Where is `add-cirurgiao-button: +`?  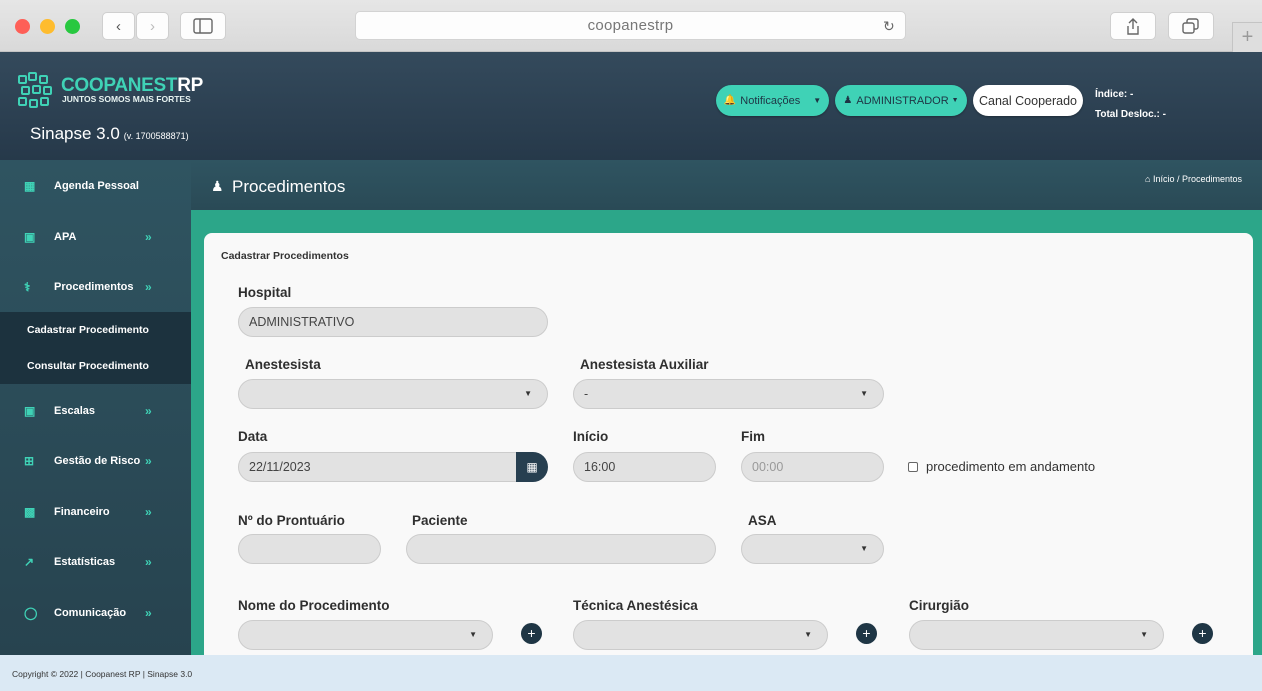
add-cirurgiao-button: + is located at coordinates (1202, 633).